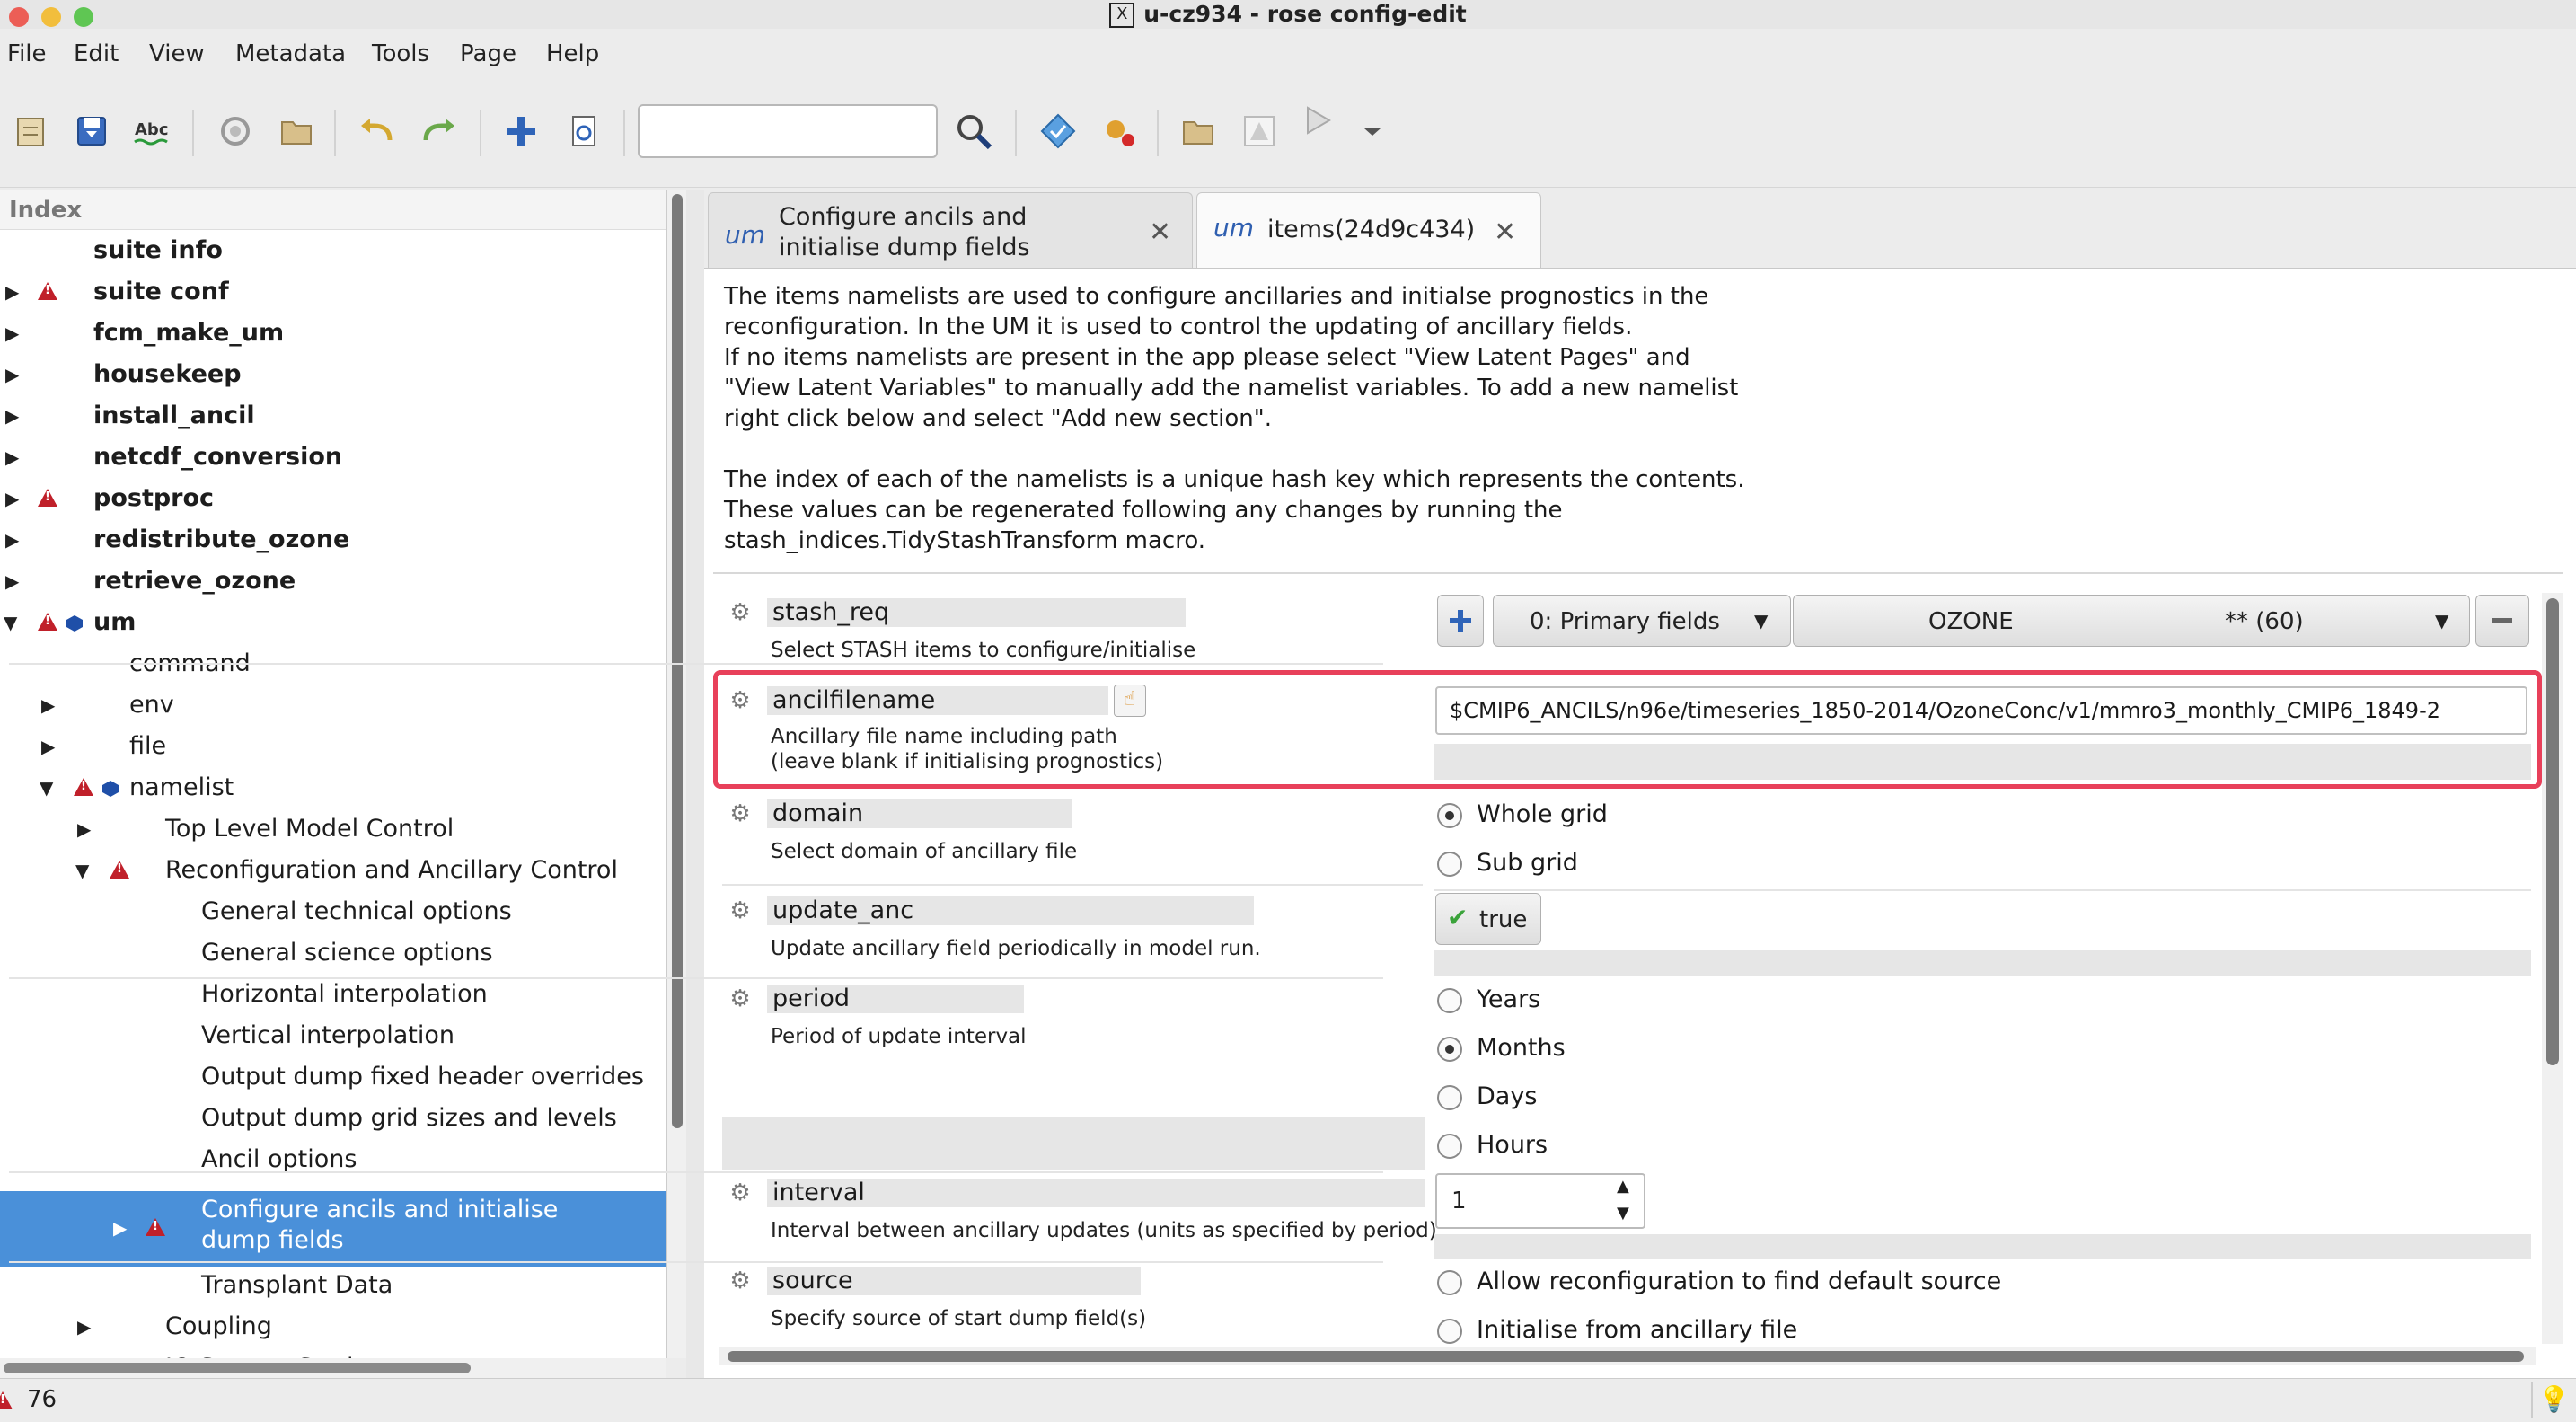  Describe the element at coordinates (333, 1035) in the screenshot. I see `tree-item-vertical-interpolation: Vertical interpolation` at that location.